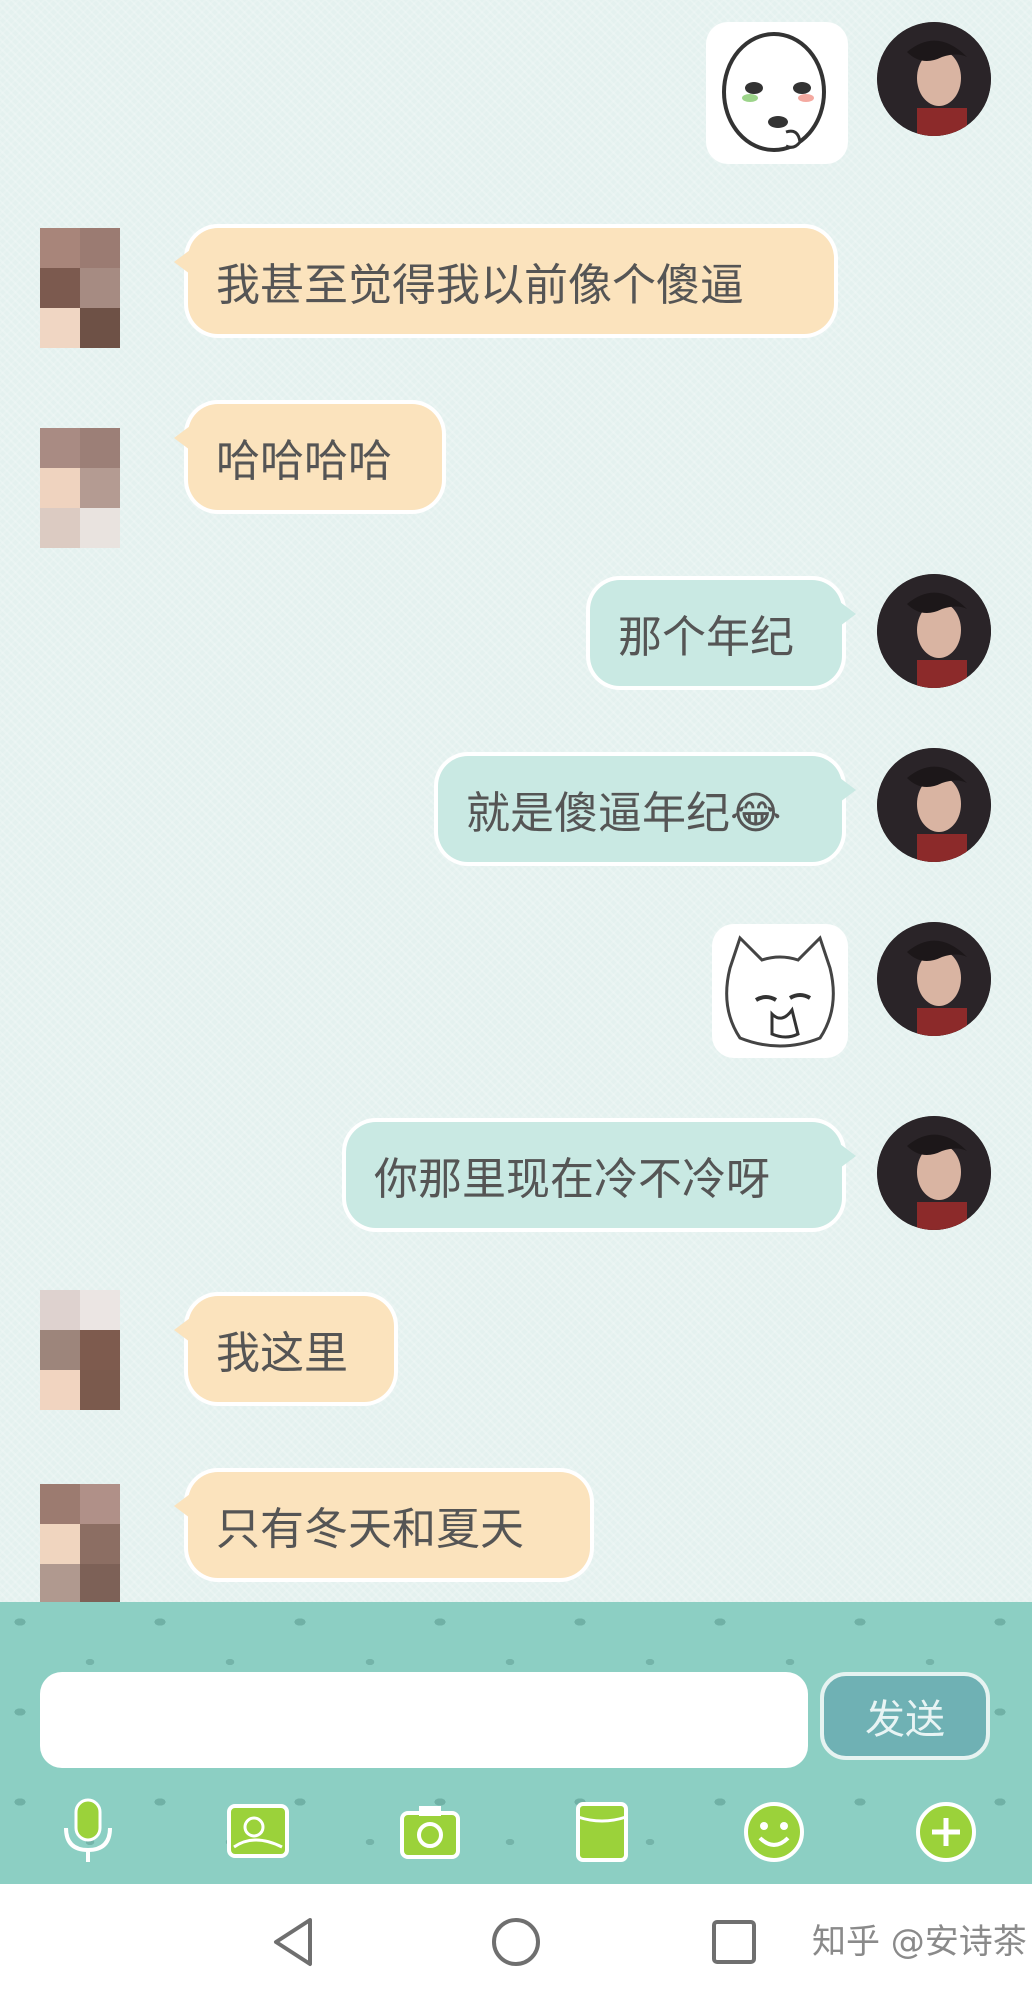  I want to click on face-sticker, so click(777, 93).